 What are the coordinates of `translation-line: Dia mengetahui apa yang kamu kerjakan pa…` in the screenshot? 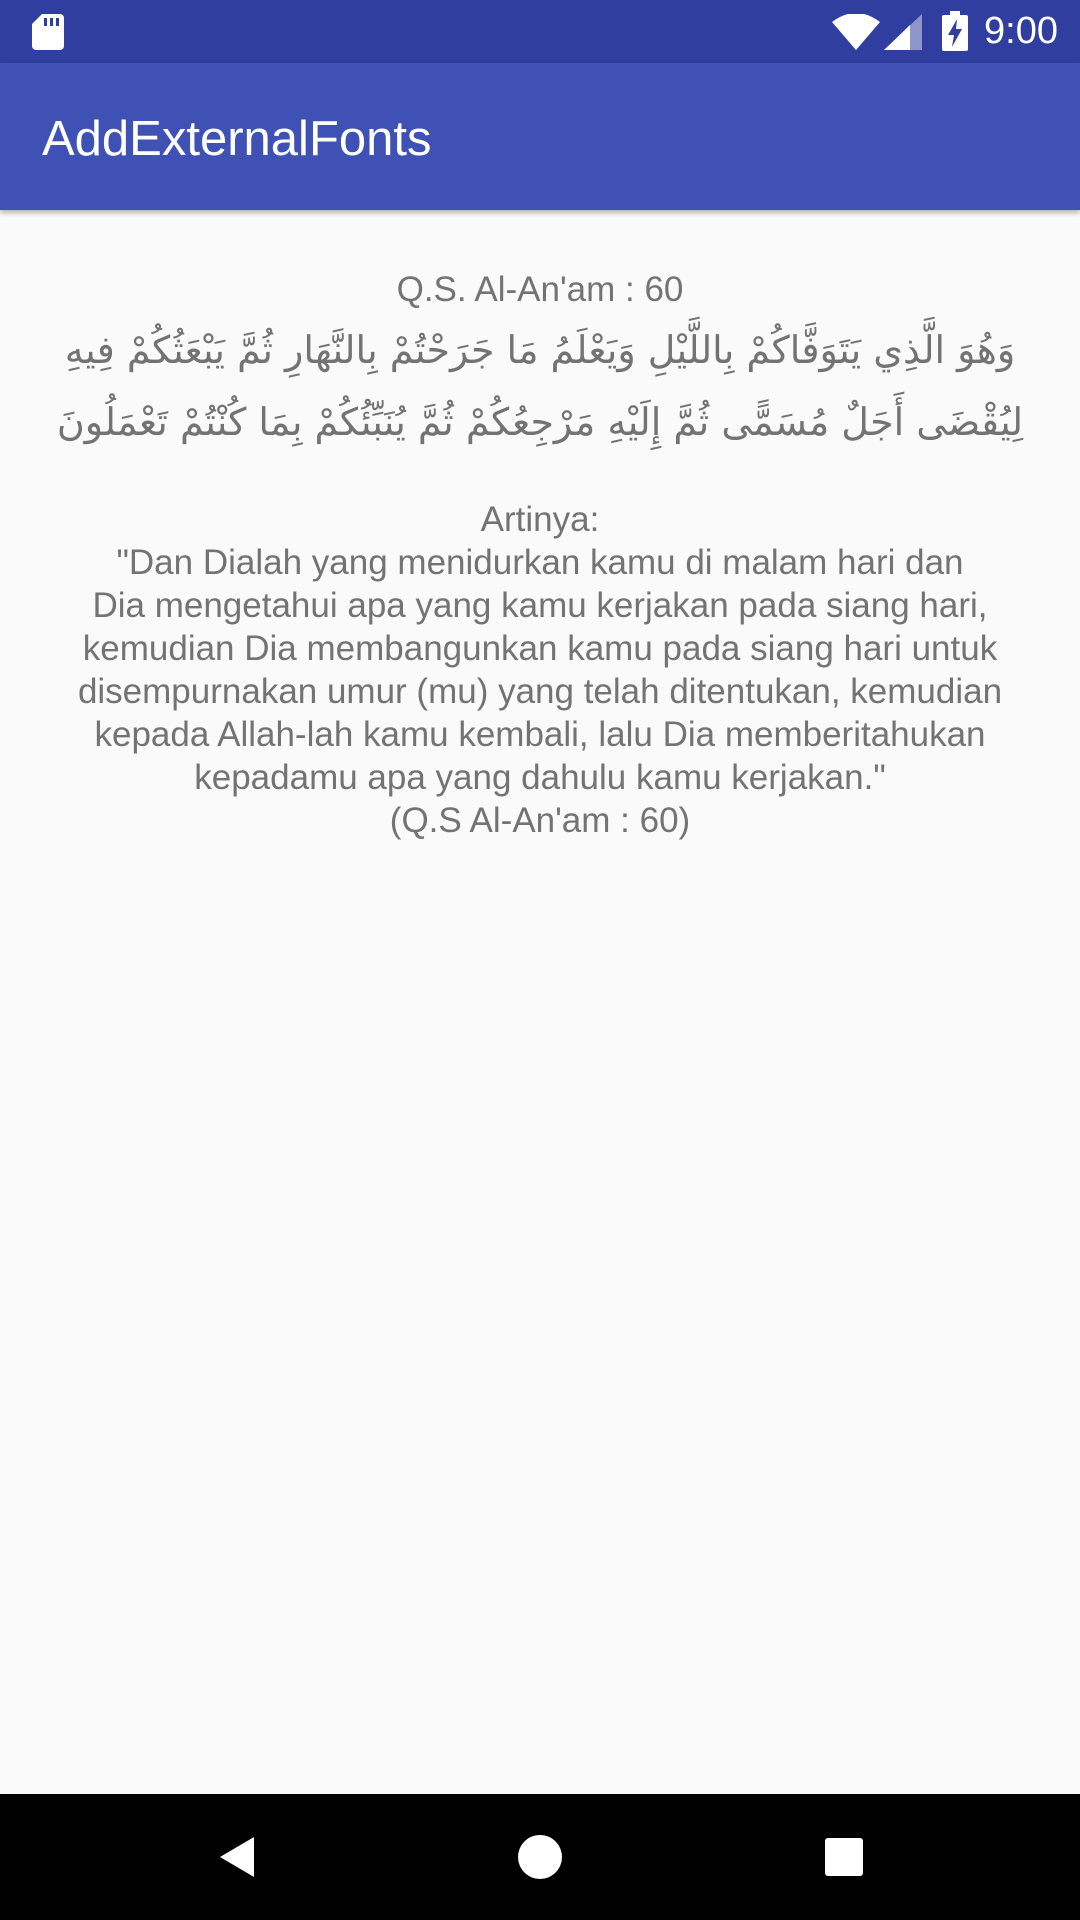 It's located at (540, 605).